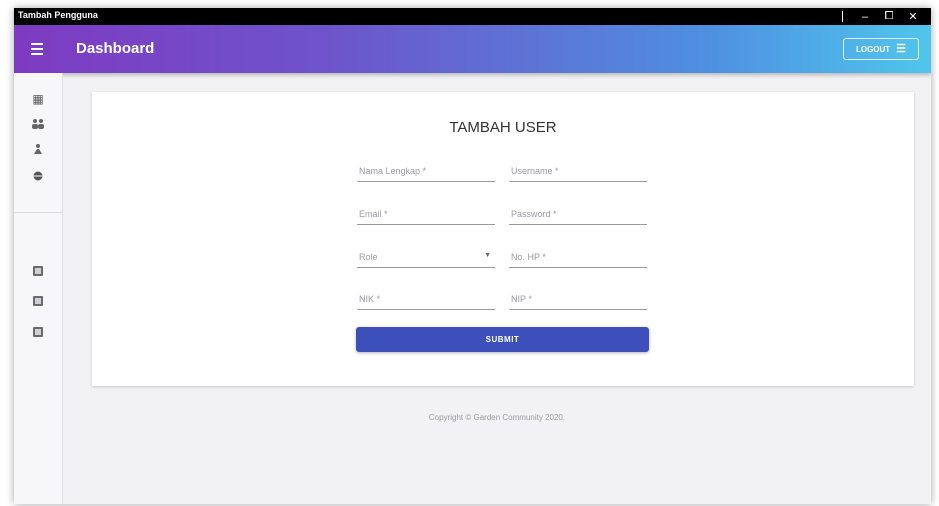  I want to click on hamburger-menu-icon, so click(37, 49).